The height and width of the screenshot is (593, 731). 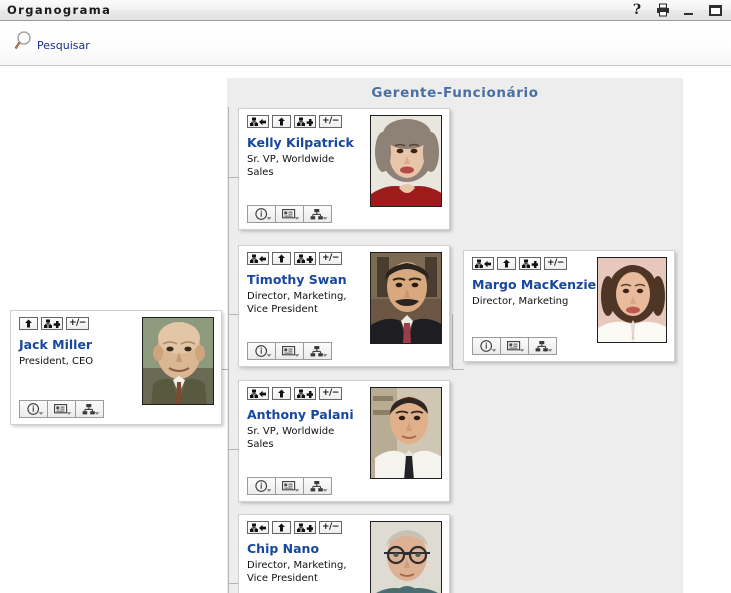 What do you see at coordinates (452, 341) in the screenshot?
I see `connector-margo-vertical` at bounding box center [452, 341].